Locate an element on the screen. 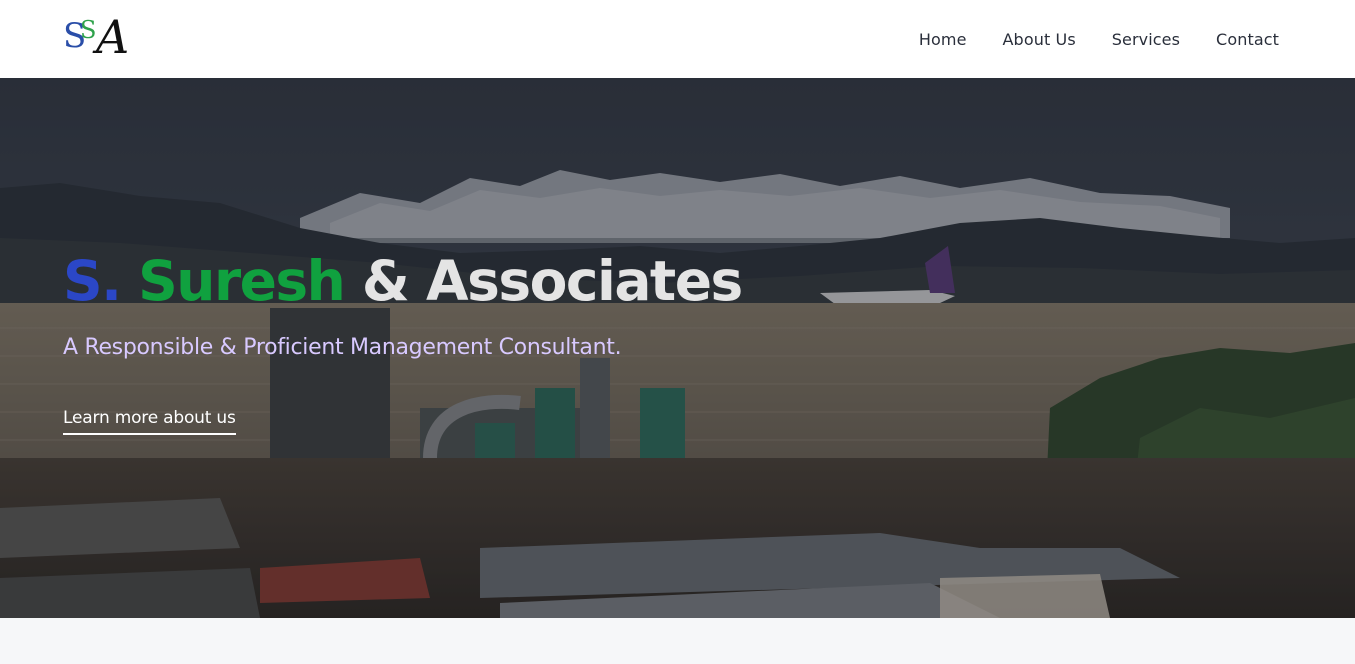  nav-home: Home is located at coordinates (943, 39).